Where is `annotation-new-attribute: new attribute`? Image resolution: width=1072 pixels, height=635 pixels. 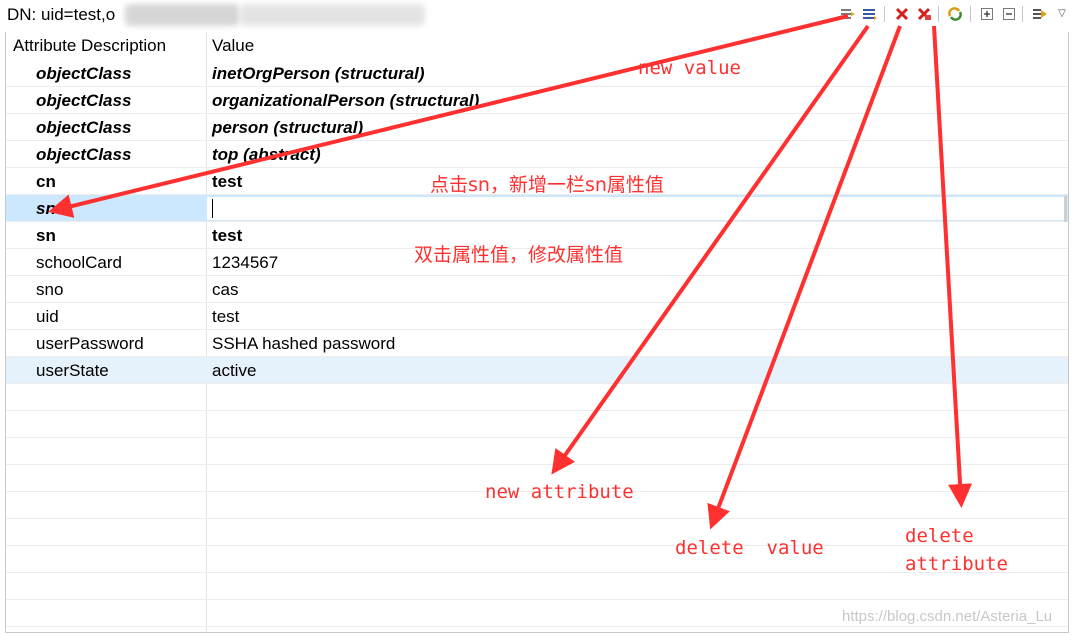
annotation-new-attribute: new attribute is located at coordinates (559, 492).